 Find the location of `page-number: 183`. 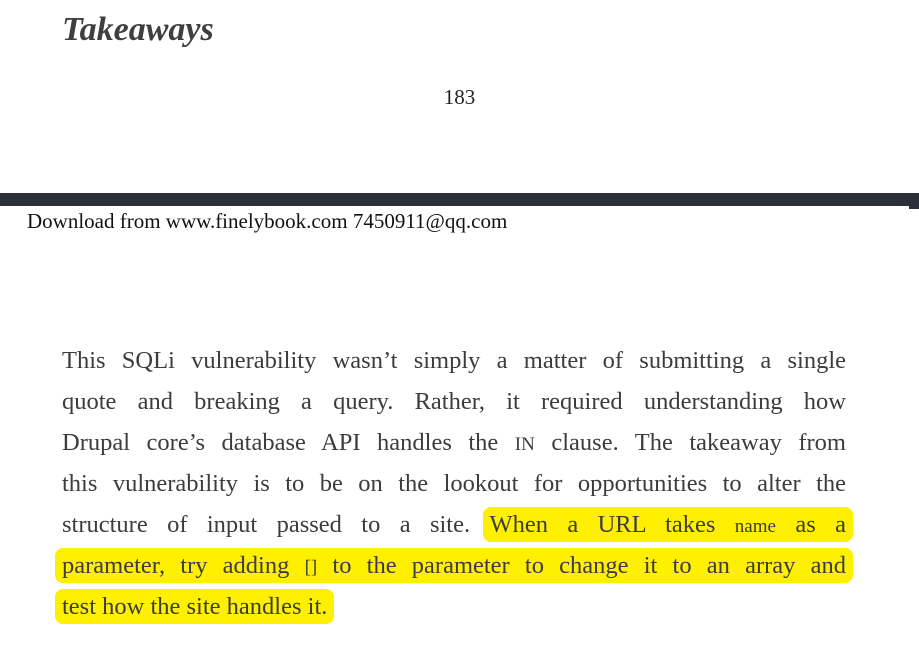

page-number: 183 is located at coordinates (459, 97).